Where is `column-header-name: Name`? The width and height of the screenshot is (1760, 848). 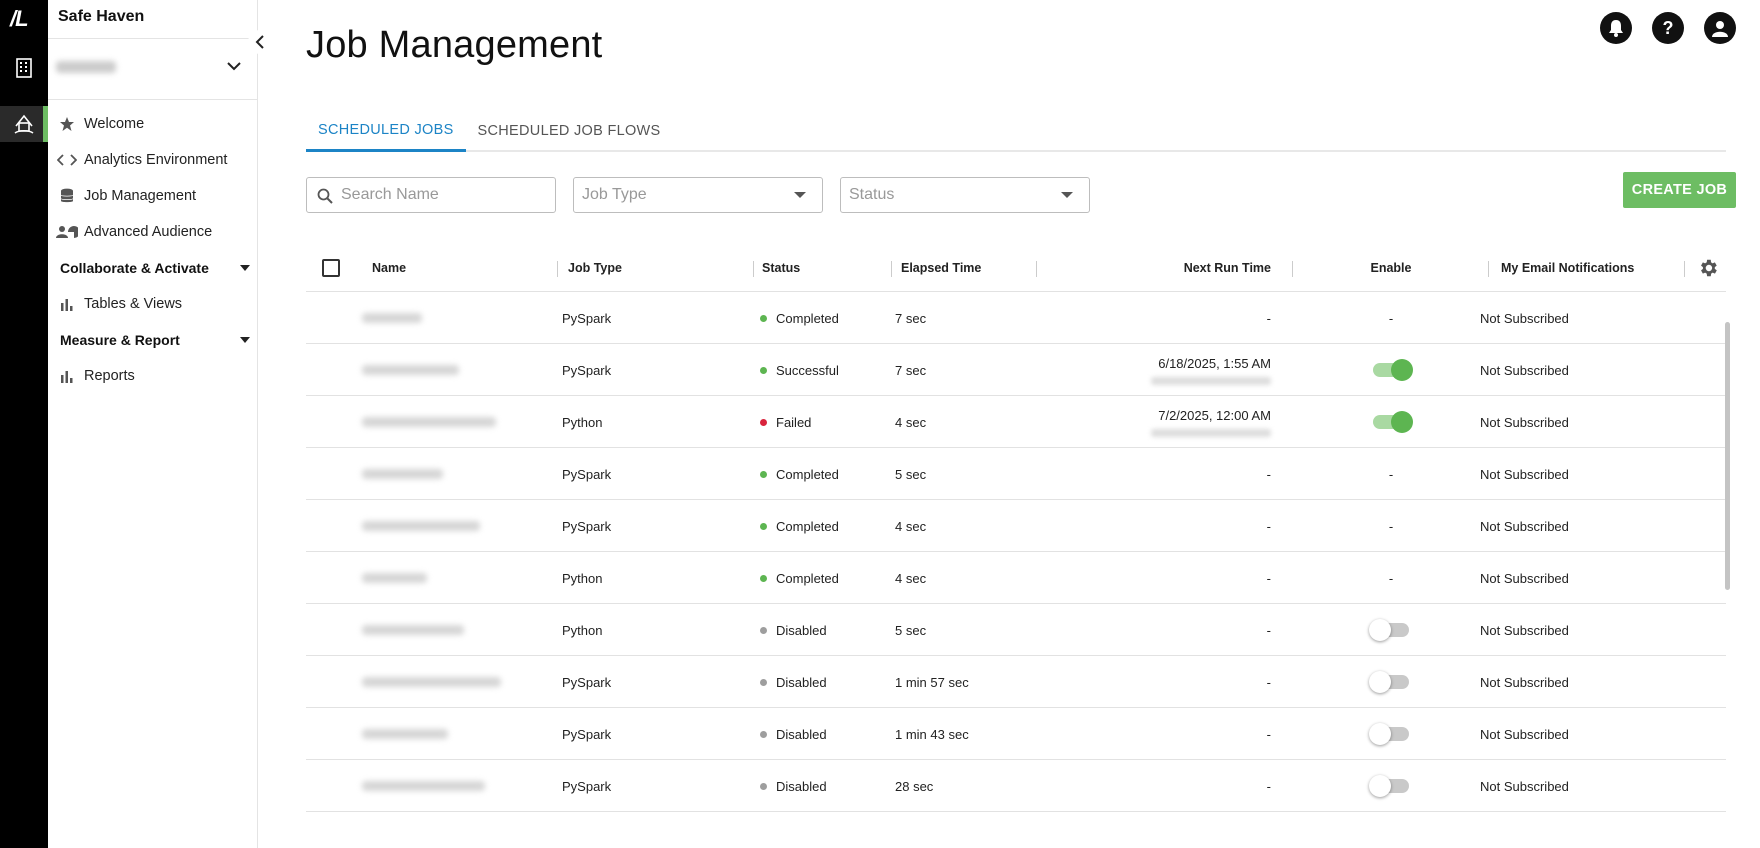
column-header-name: Name is located at coordinates (465, 268).